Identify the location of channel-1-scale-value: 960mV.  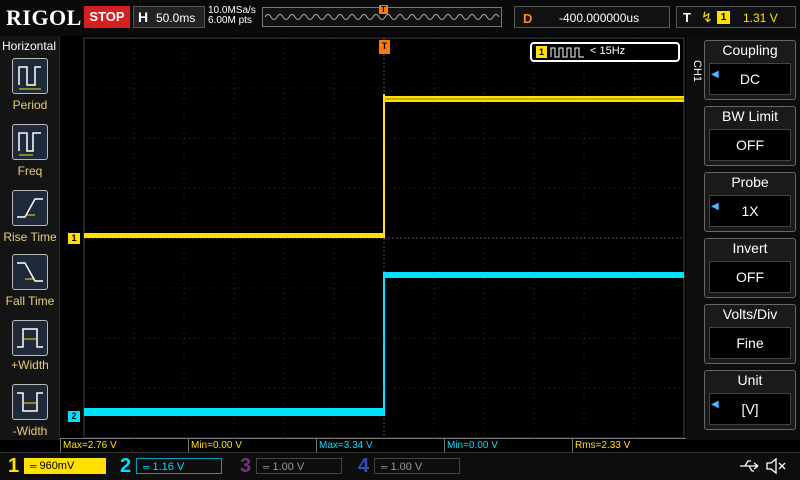
(57, 466).